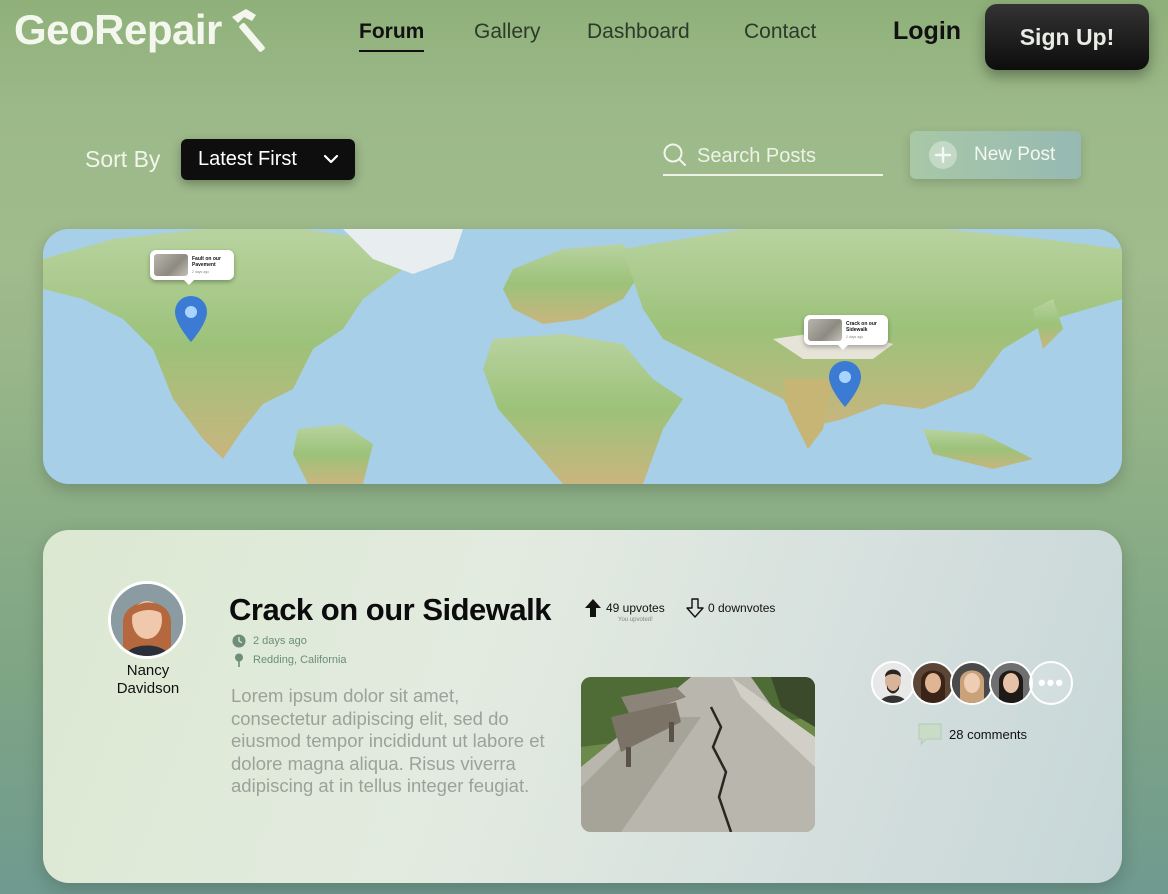  Describe the element at coordinates (148, 670) in the screenshot. I see `author-first-name: Nancy` at that location.